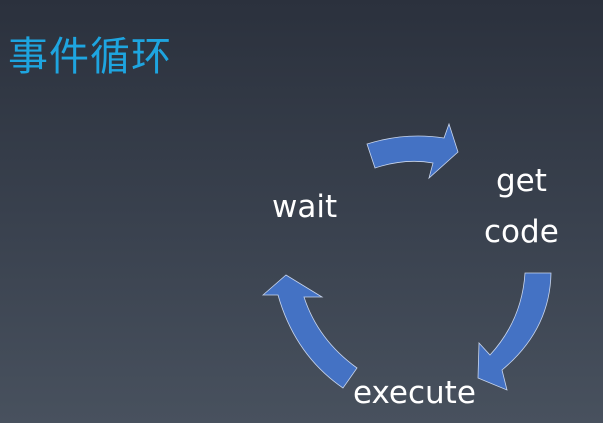  I want to click on label-code: code, so click(521, 232).